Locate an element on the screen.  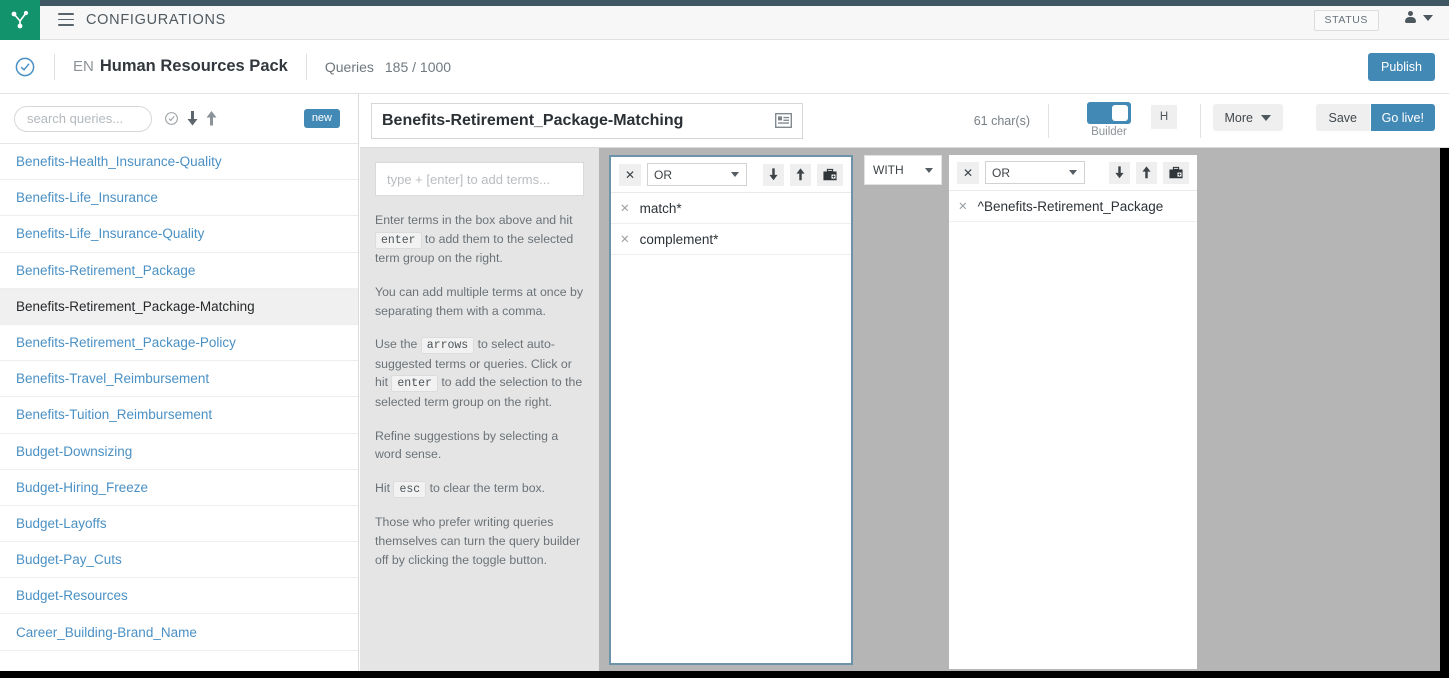
instruction-text: Use the is located at coordinates (398, 344).